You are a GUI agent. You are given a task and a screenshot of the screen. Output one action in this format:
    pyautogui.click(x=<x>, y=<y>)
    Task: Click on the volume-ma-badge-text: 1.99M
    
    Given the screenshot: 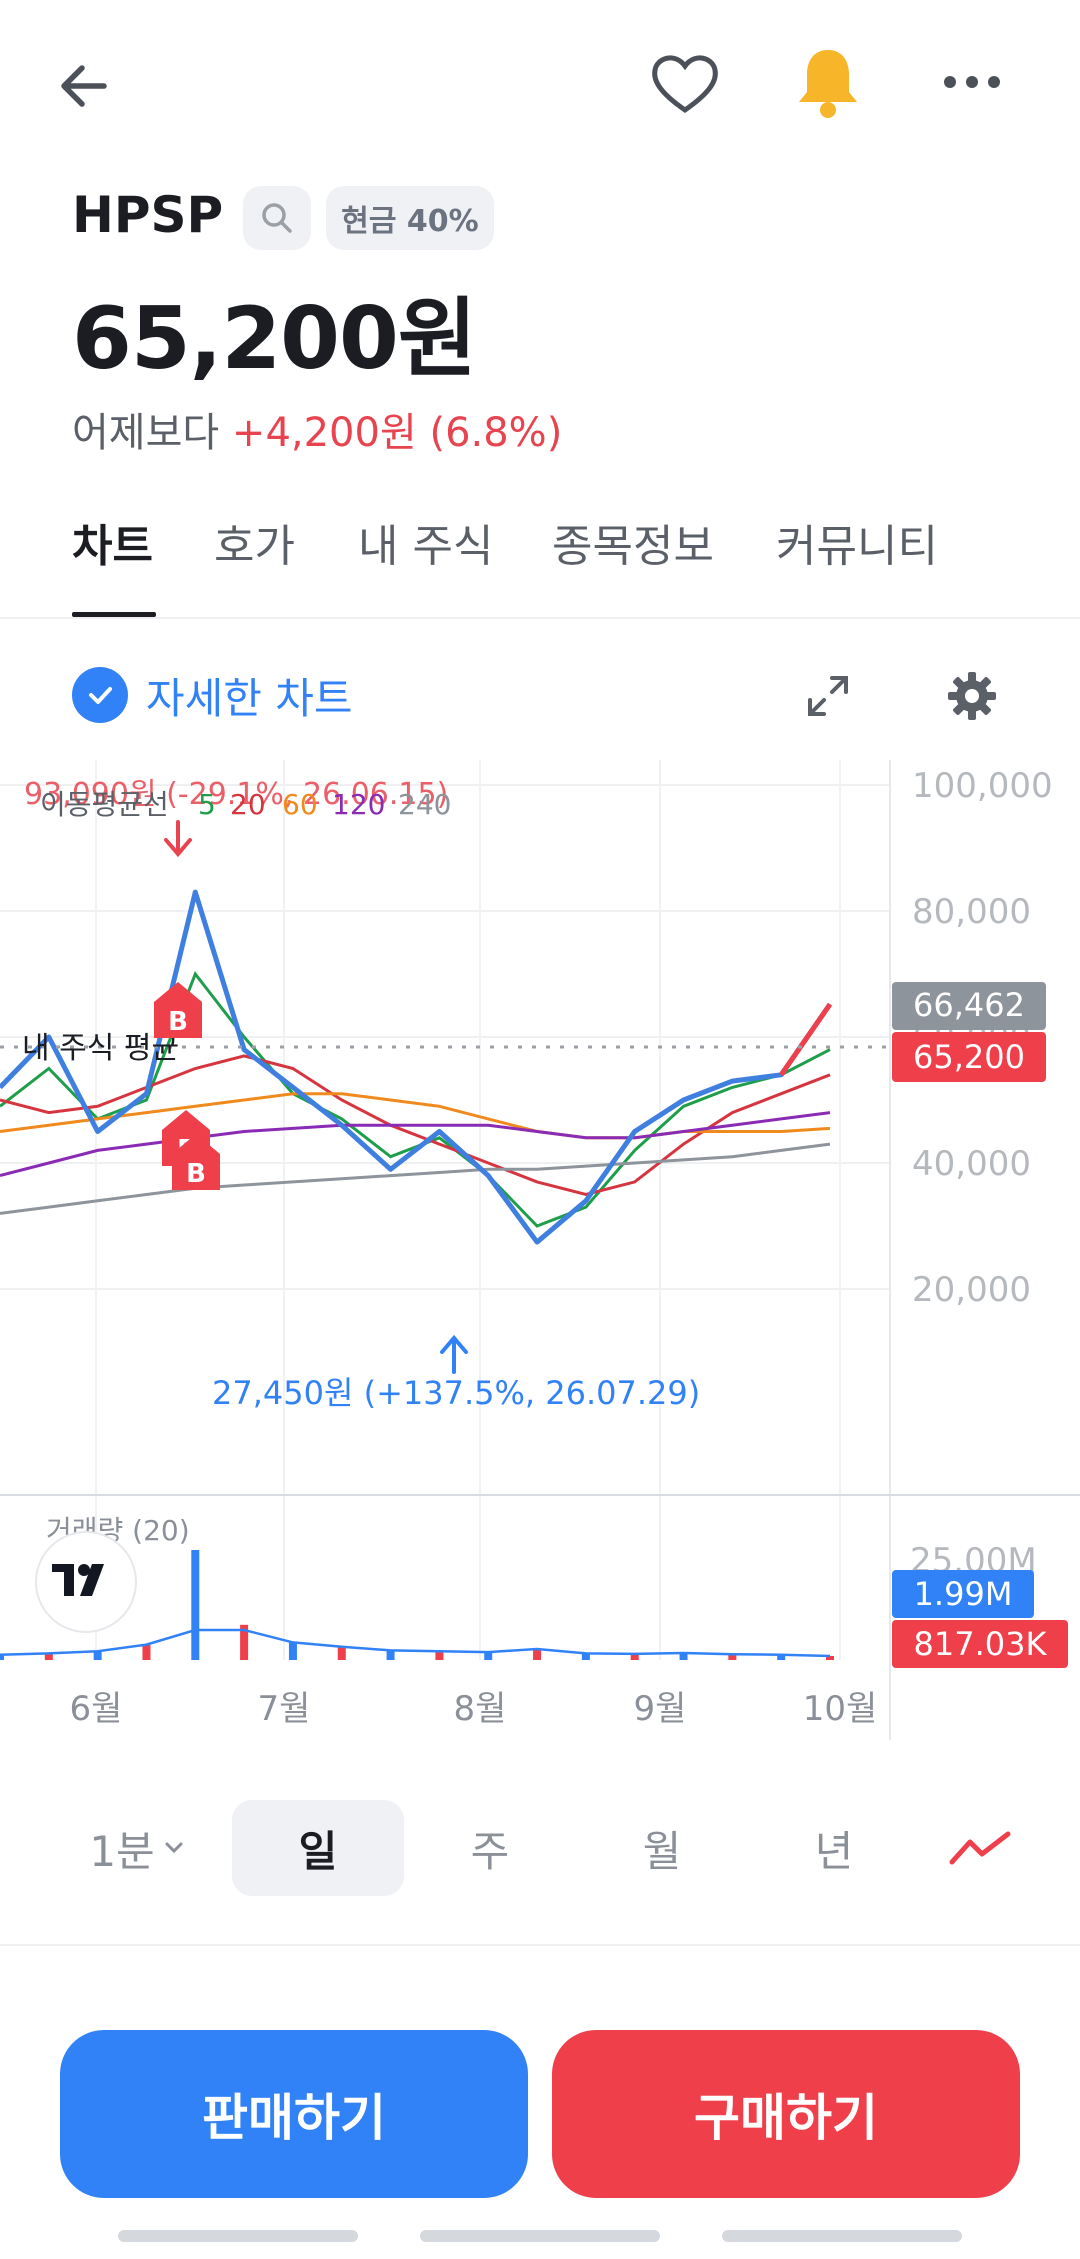 What is the action you would take?
    pyautogui.click(x=963, y=1594)
    